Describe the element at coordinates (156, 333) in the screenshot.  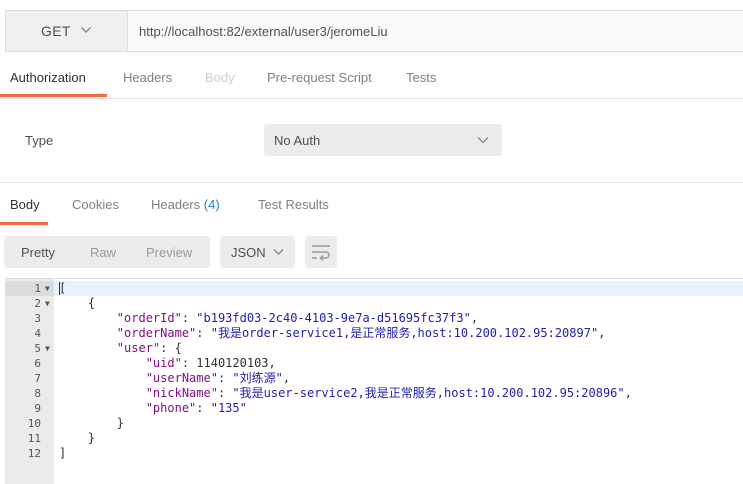
I see `json-key: "orderName"` at that location.